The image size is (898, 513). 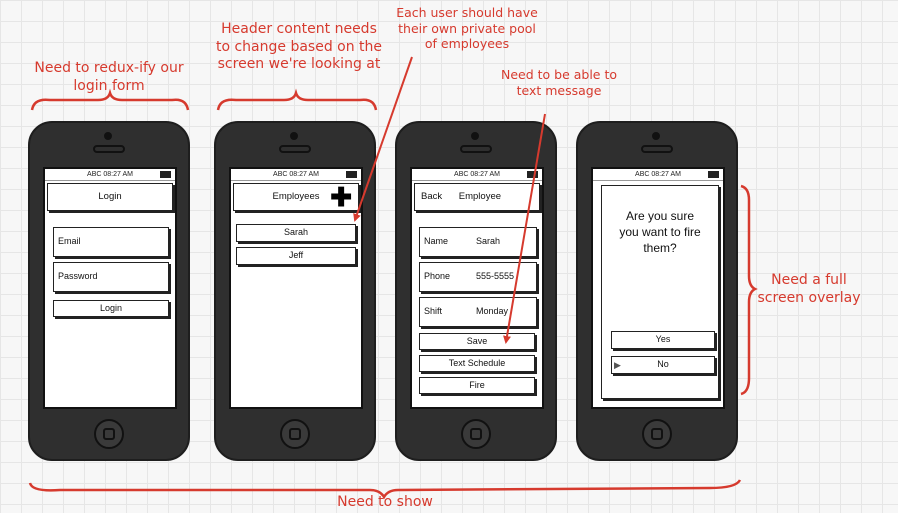 What do you see at coordinates (559, 82) in the screenshot?
I see `note-text-message: Need to be able to text message` at bounding box center [559, 82].